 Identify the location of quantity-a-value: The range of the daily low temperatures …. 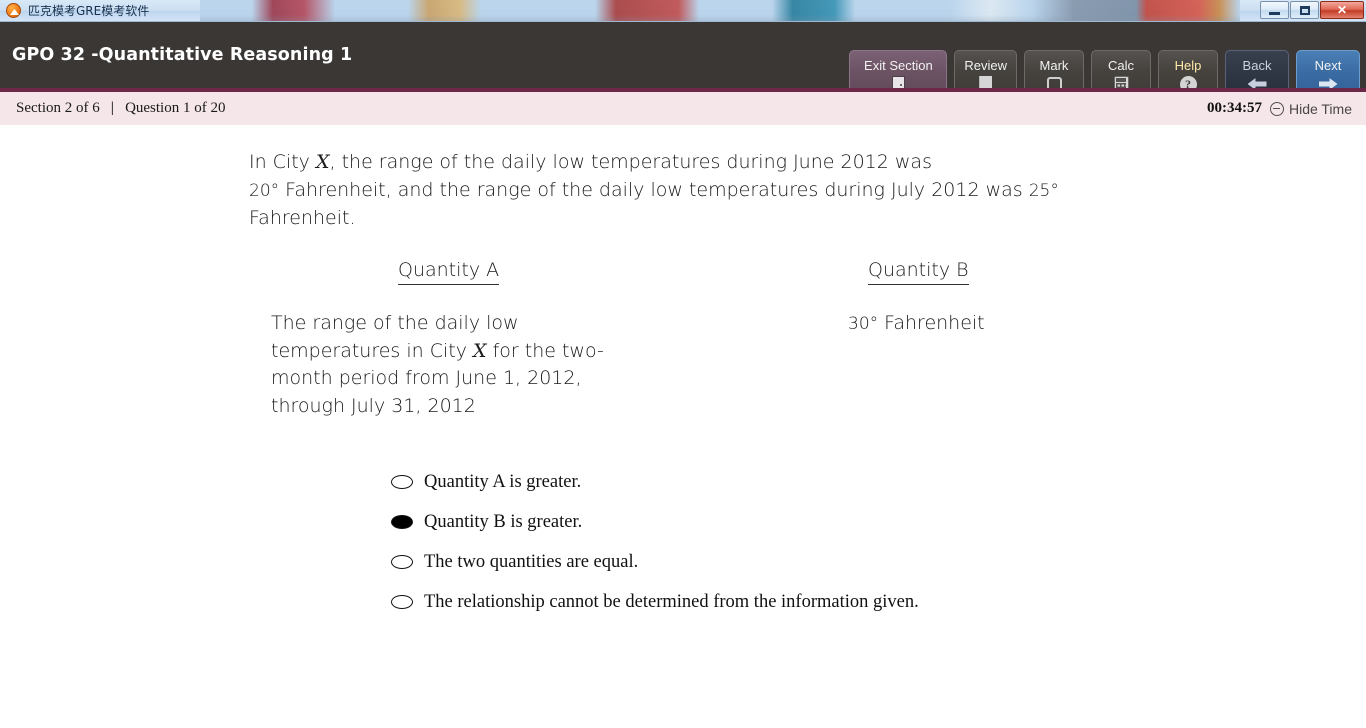
(461, 365).